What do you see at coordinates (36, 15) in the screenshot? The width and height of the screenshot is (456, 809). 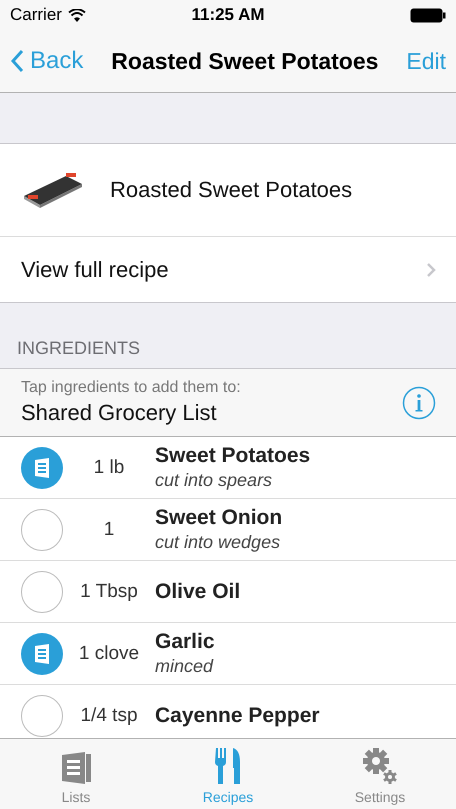 I see `carrier-label: Carrier` at bounding box center [36, 15].